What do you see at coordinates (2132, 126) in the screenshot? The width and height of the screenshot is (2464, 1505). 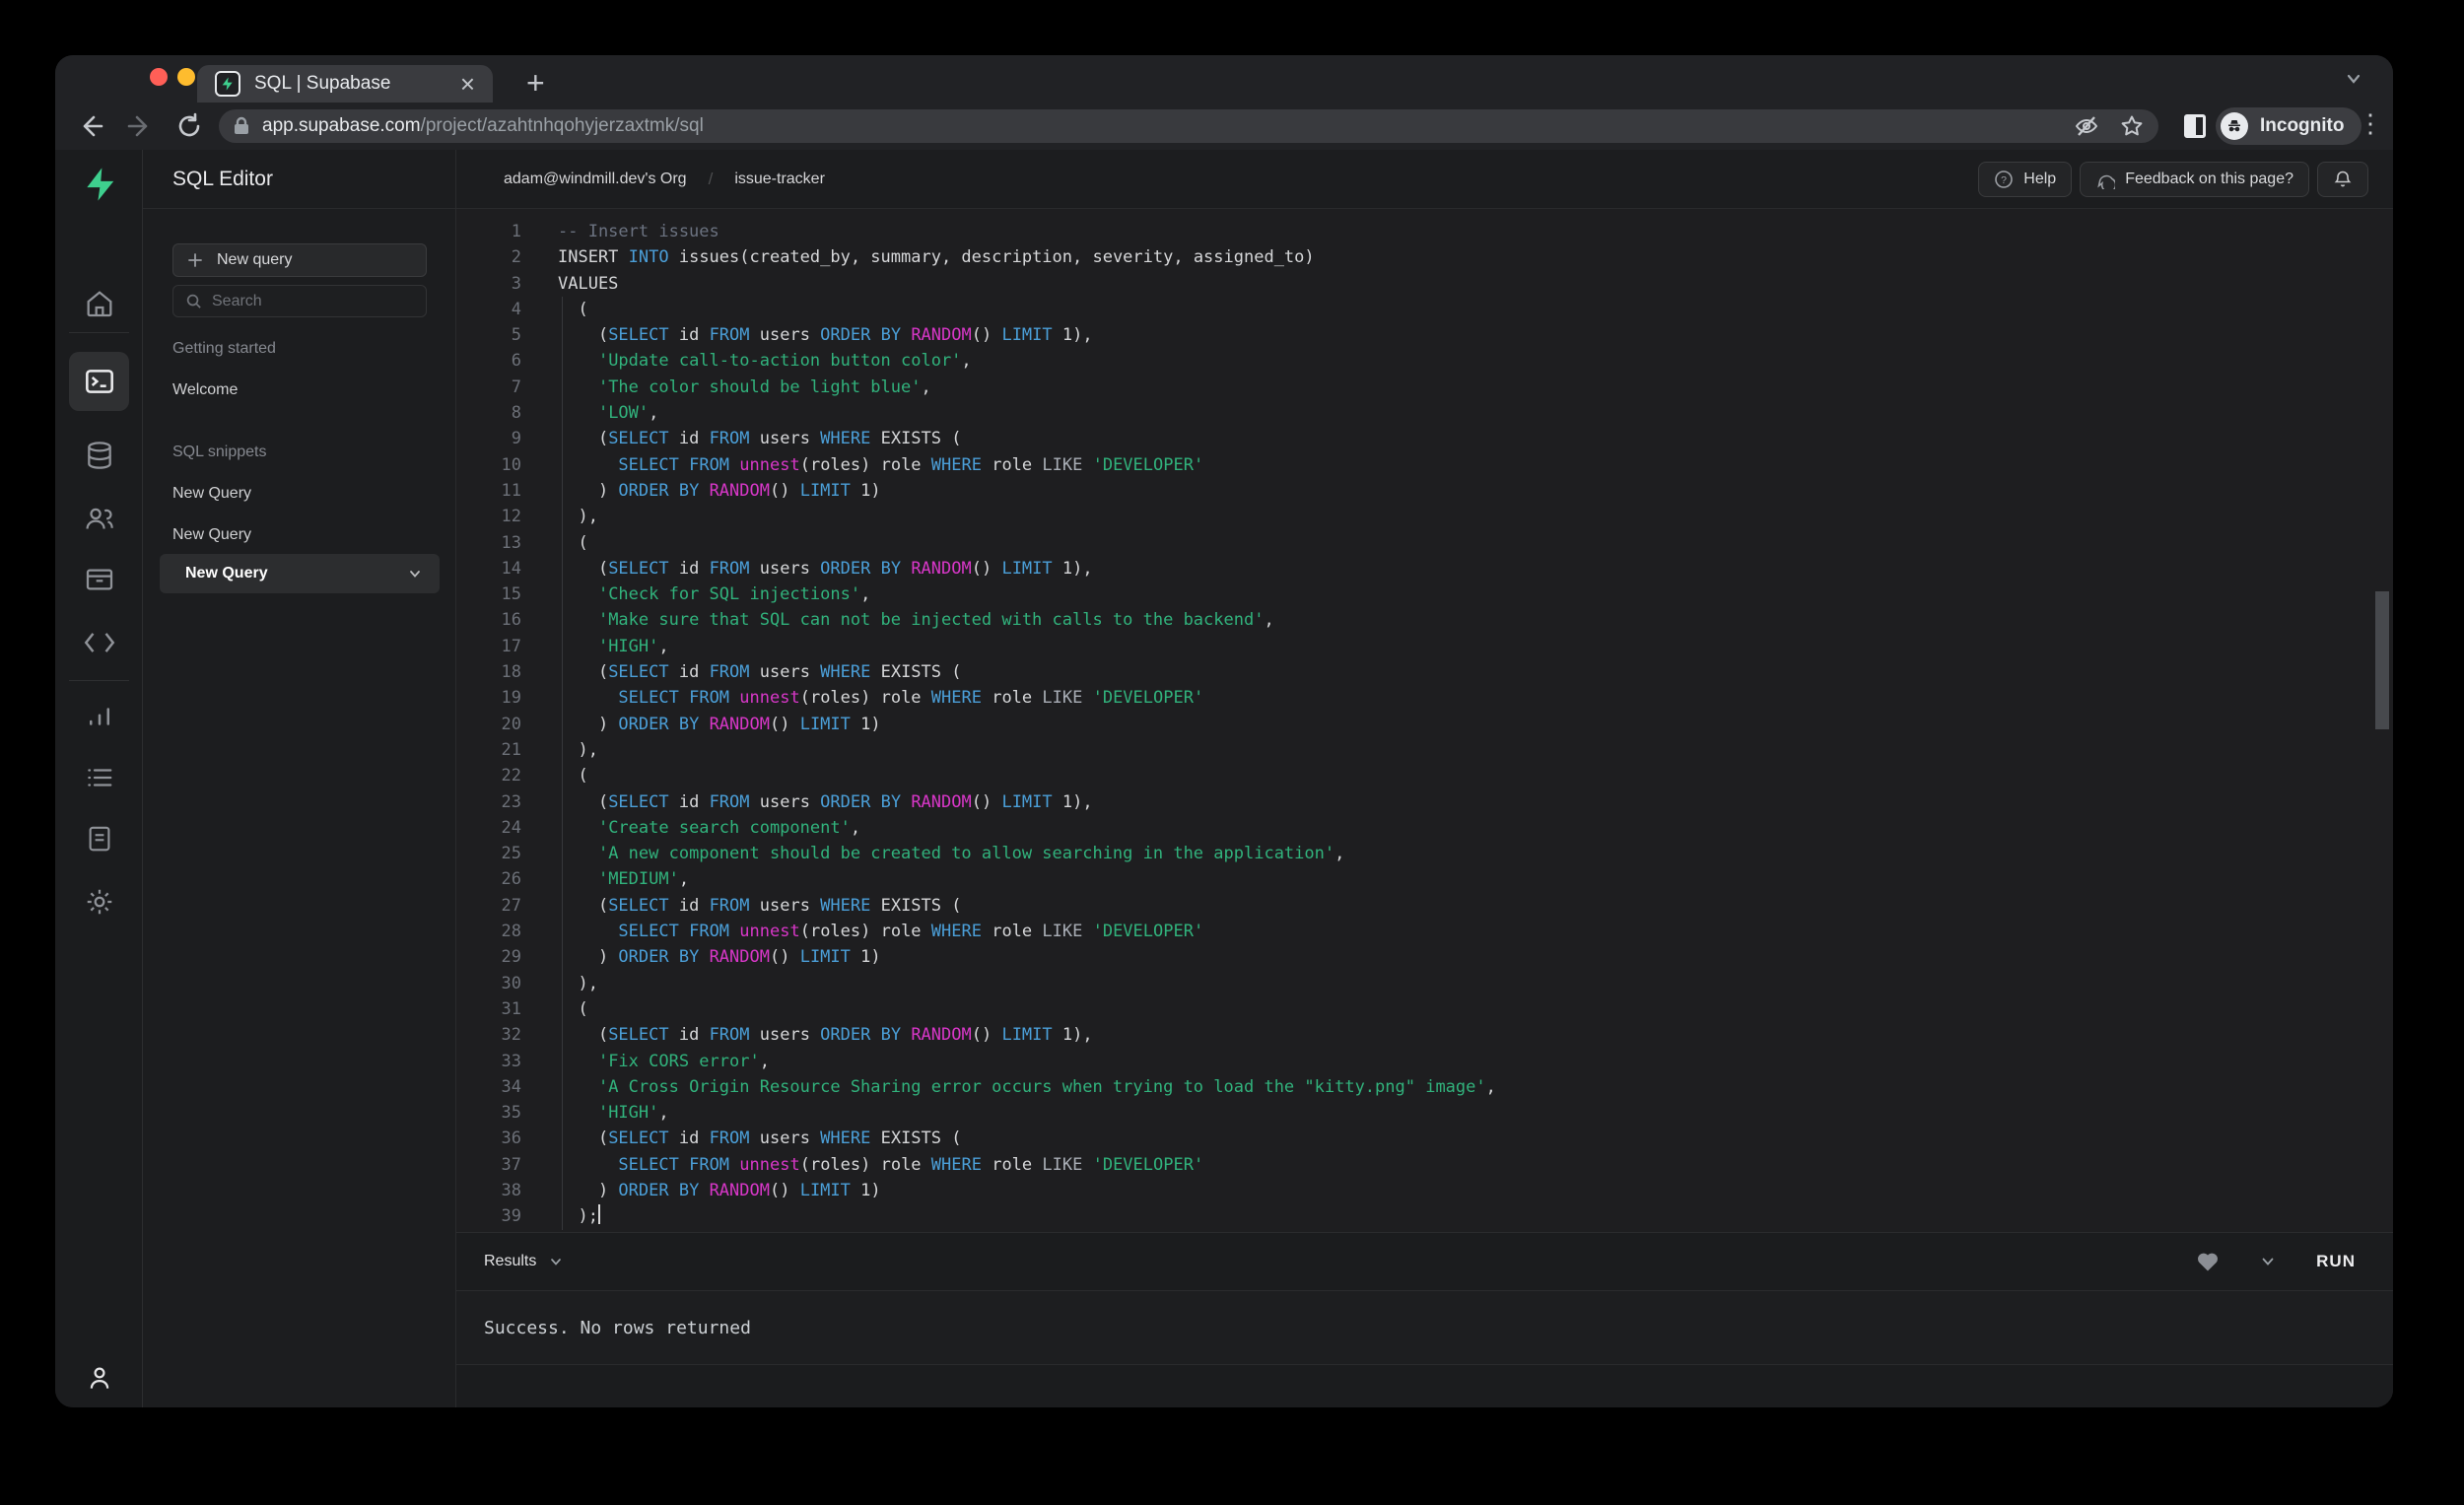 I see `bookmark-star-icon` at bounding box center [2132, 126].